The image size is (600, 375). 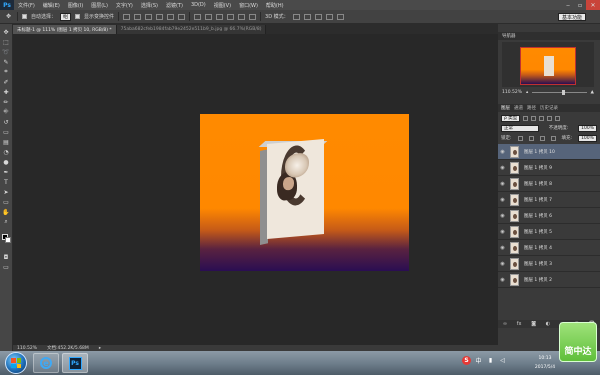 I want to click on history-brush-tool-icon: ↺, so click(x=6, y=122).